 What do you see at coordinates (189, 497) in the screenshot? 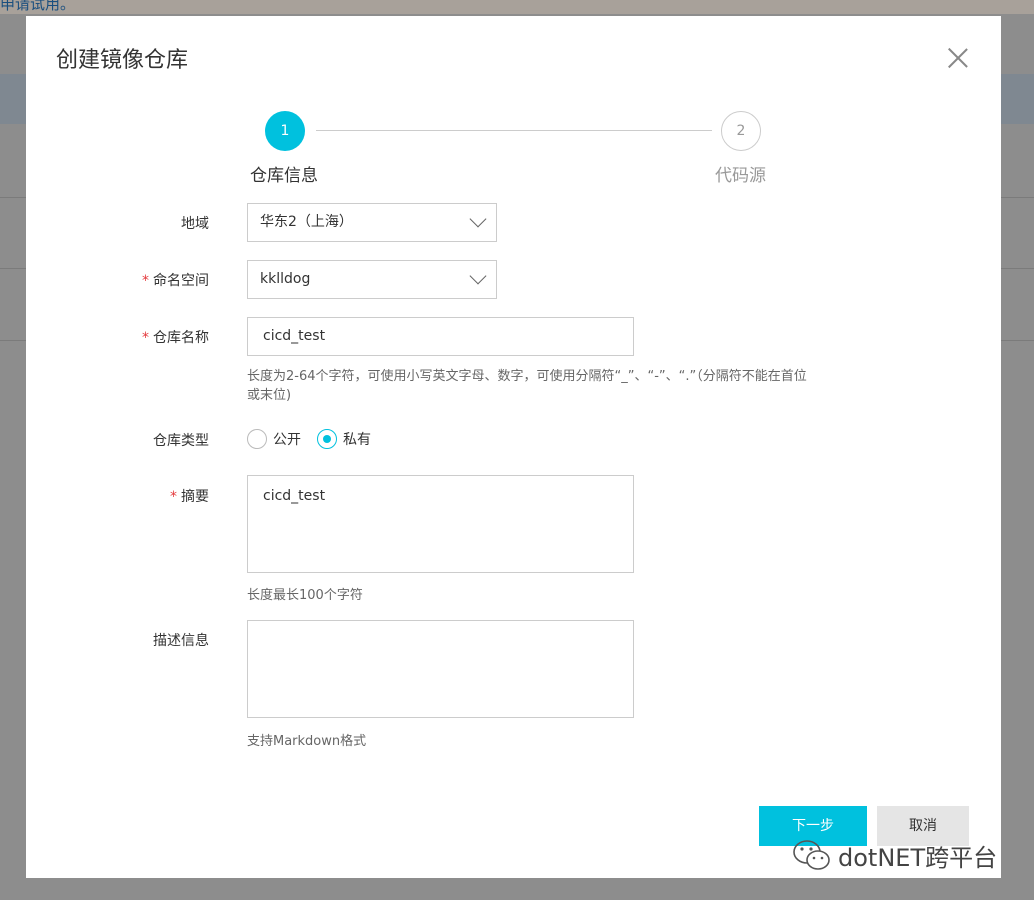
I see `summary-label: * 摘要` at bounding box center [189, 497].